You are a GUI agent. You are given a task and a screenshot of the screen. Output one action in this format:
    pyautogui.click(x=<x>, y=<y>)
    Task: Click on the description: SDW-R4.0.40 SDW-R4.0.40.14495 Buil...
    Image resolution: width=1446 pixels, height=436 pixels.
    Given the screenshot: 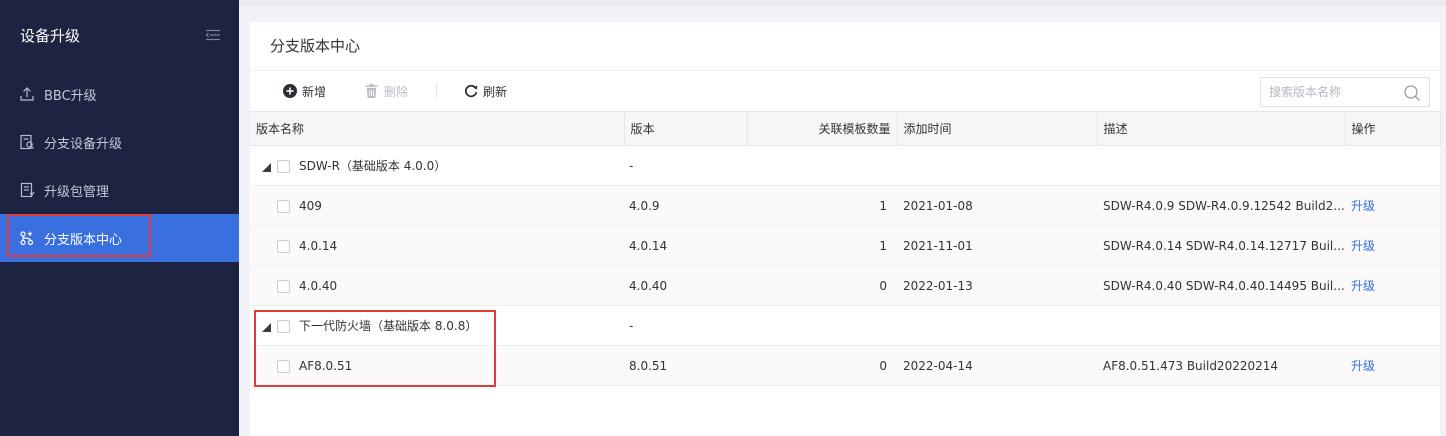 What is the action you would take?
    pyautogui.click(x=1224, y=285)
    